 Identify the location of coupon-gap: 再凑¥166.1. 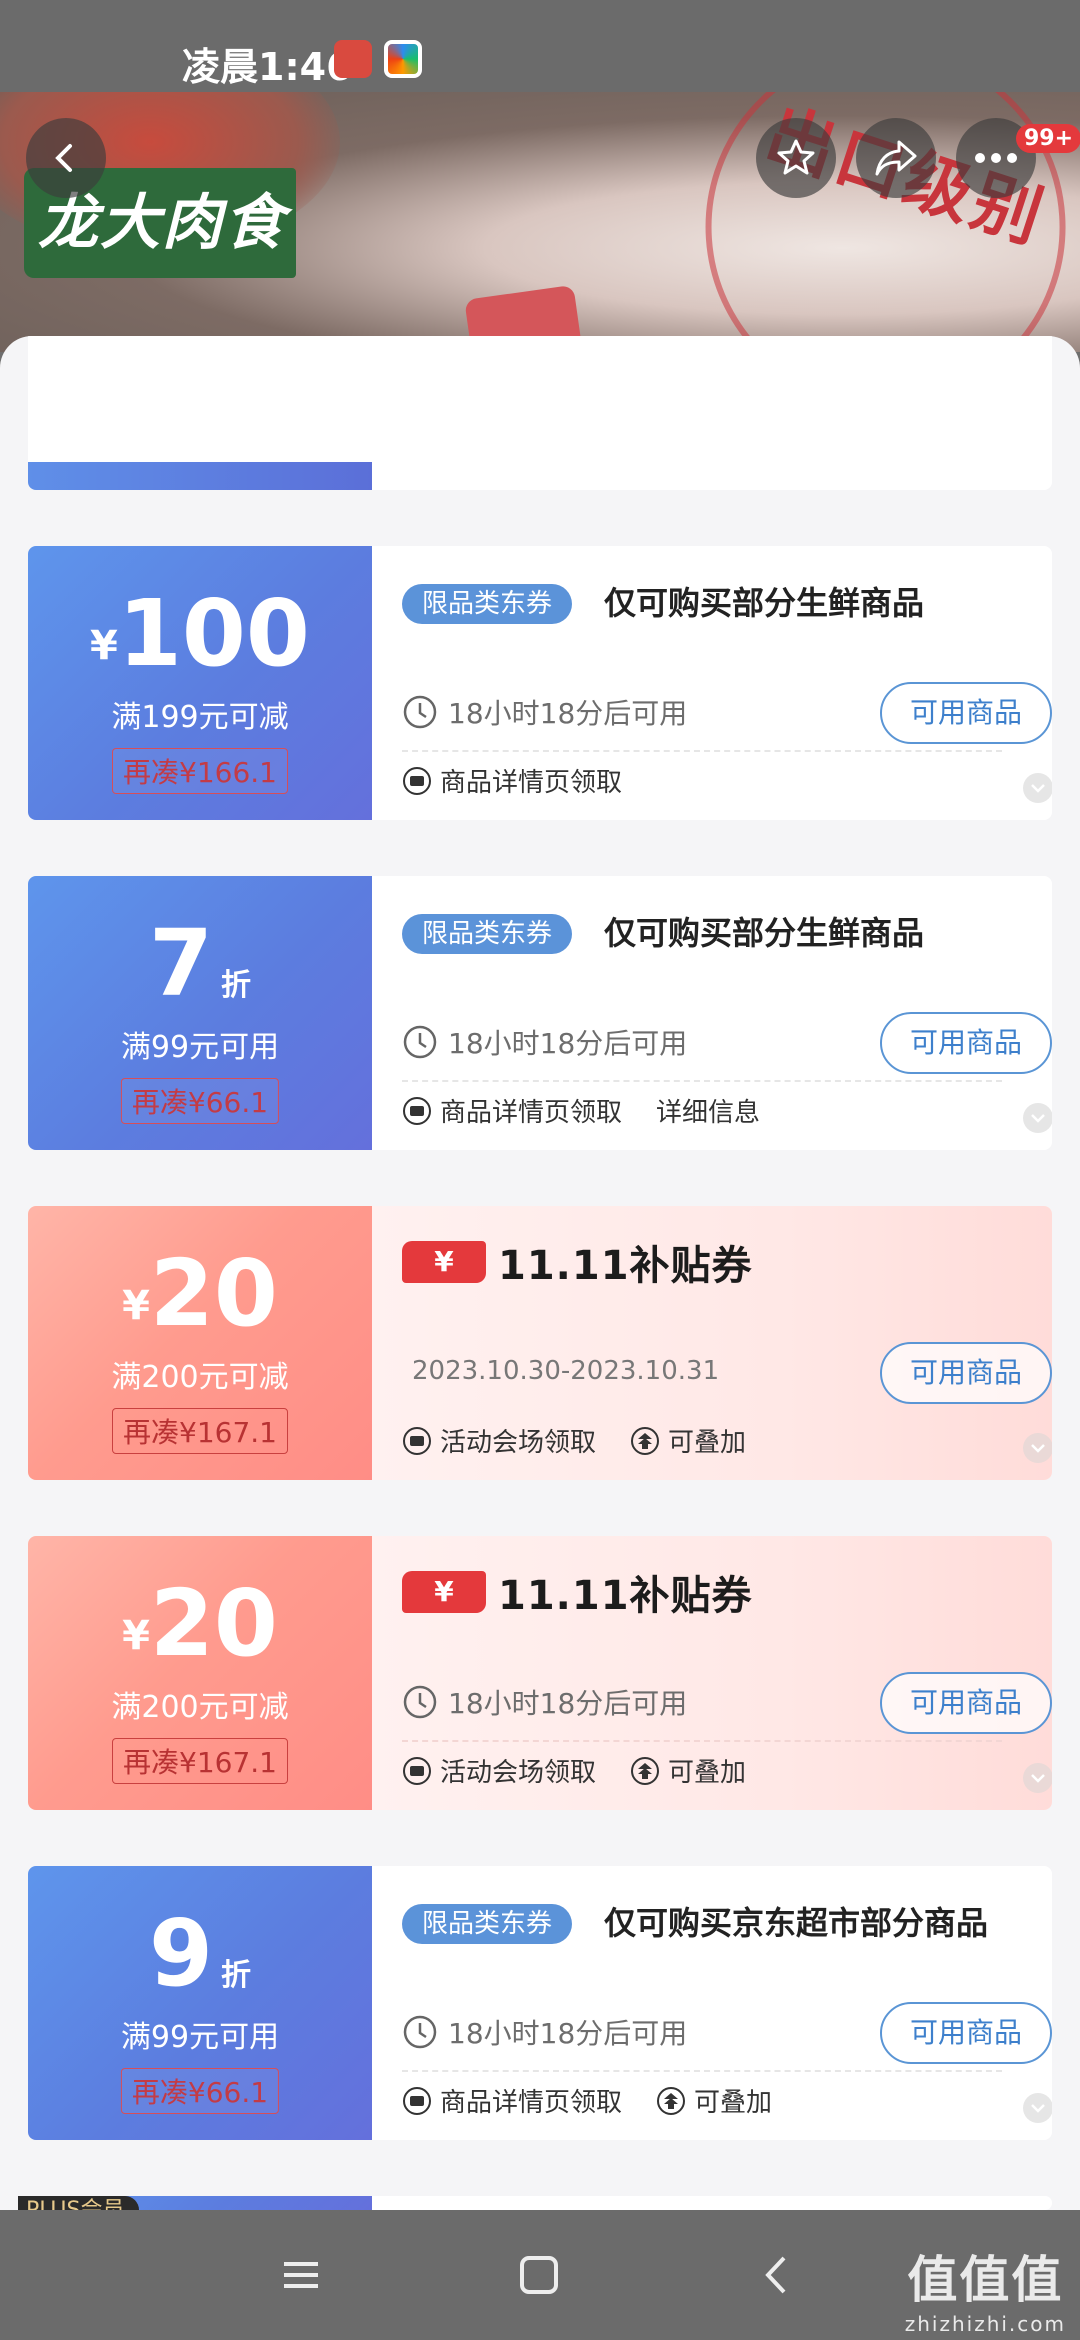
(200, 771).